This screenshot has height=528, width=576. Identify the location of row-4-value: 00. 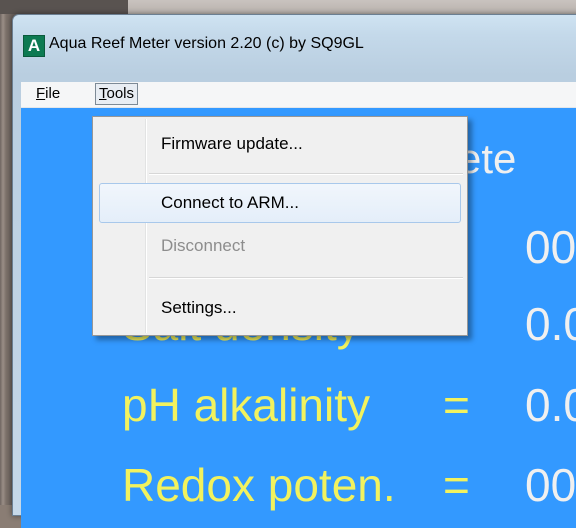
(550, 485).